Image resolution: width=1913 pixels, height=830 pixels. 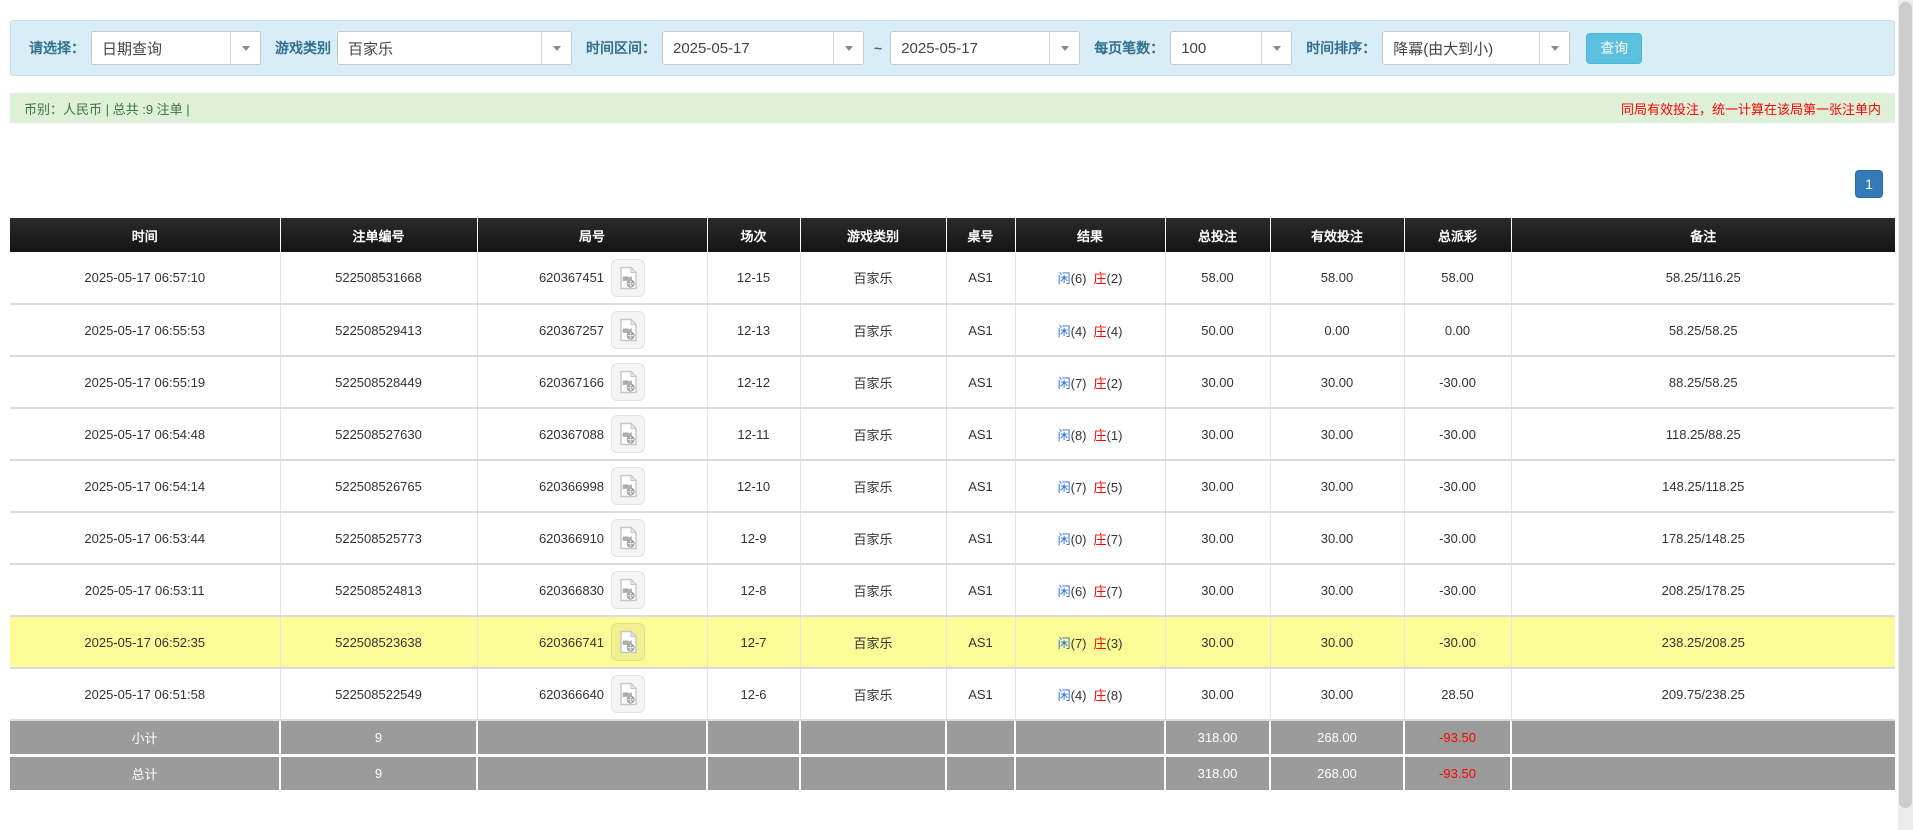 What do you see at coordinates (1905, 405) in the screenshot?
I see `scrollbar-thumb` at bounding box center [1905, 405].